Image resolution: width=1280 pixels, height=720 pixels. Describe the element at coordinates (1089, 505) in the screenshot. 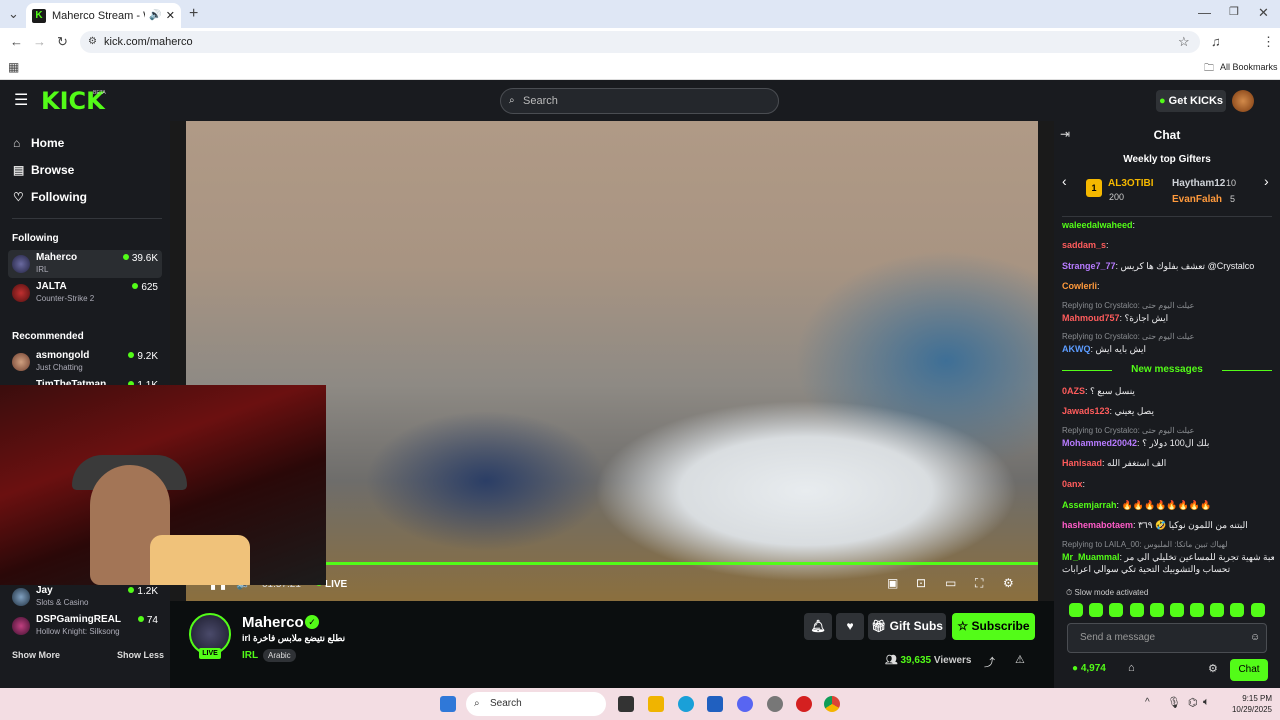

I see `chat-username: Assemjarrah` at that location.